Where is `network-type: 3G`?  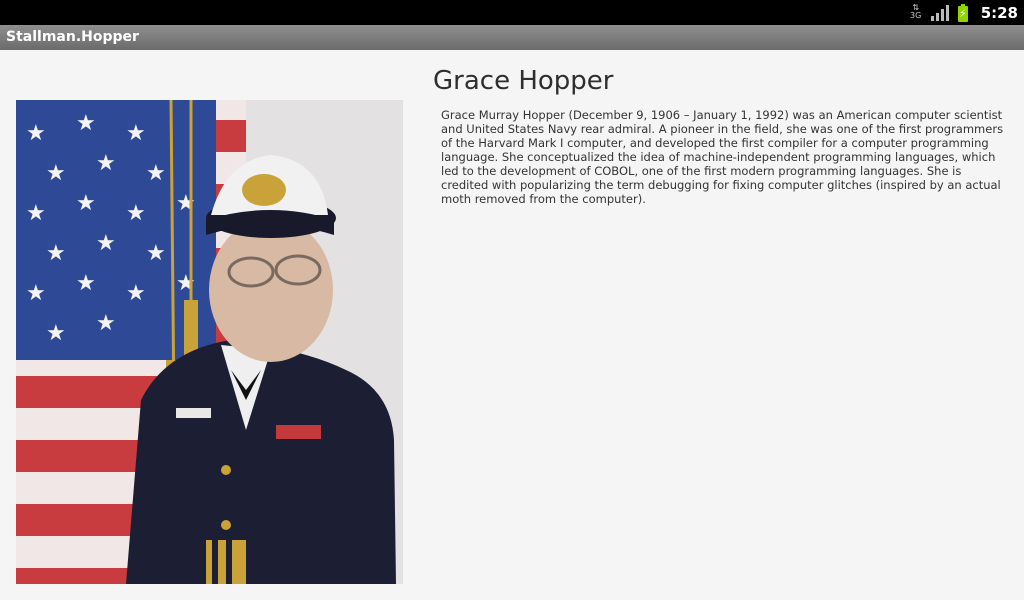 network-type: 3G is located at coordinates (916, 15).